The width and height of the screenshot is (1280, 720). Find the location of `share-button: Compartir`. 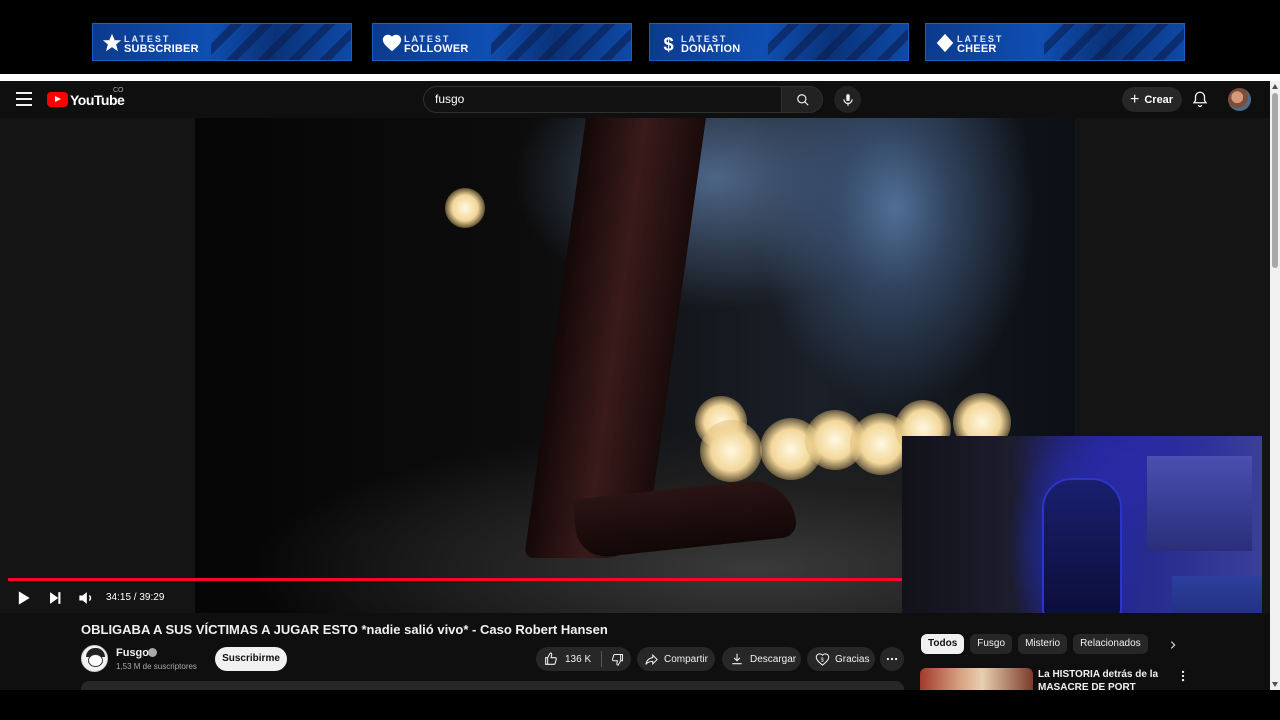

share-button: Compartir is located at coordinates (676, 659).